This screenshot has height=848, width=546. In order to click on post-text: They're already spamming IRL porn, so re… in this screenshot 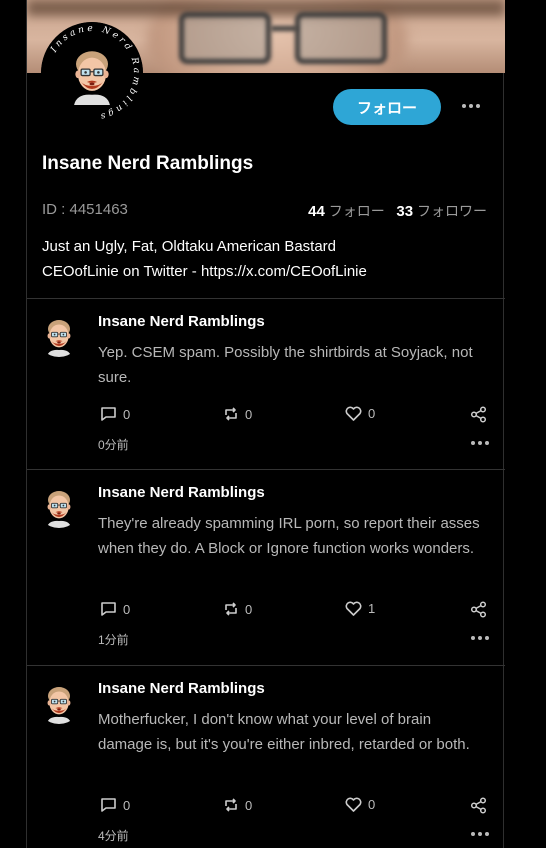, I will do `click(289, 536)`.